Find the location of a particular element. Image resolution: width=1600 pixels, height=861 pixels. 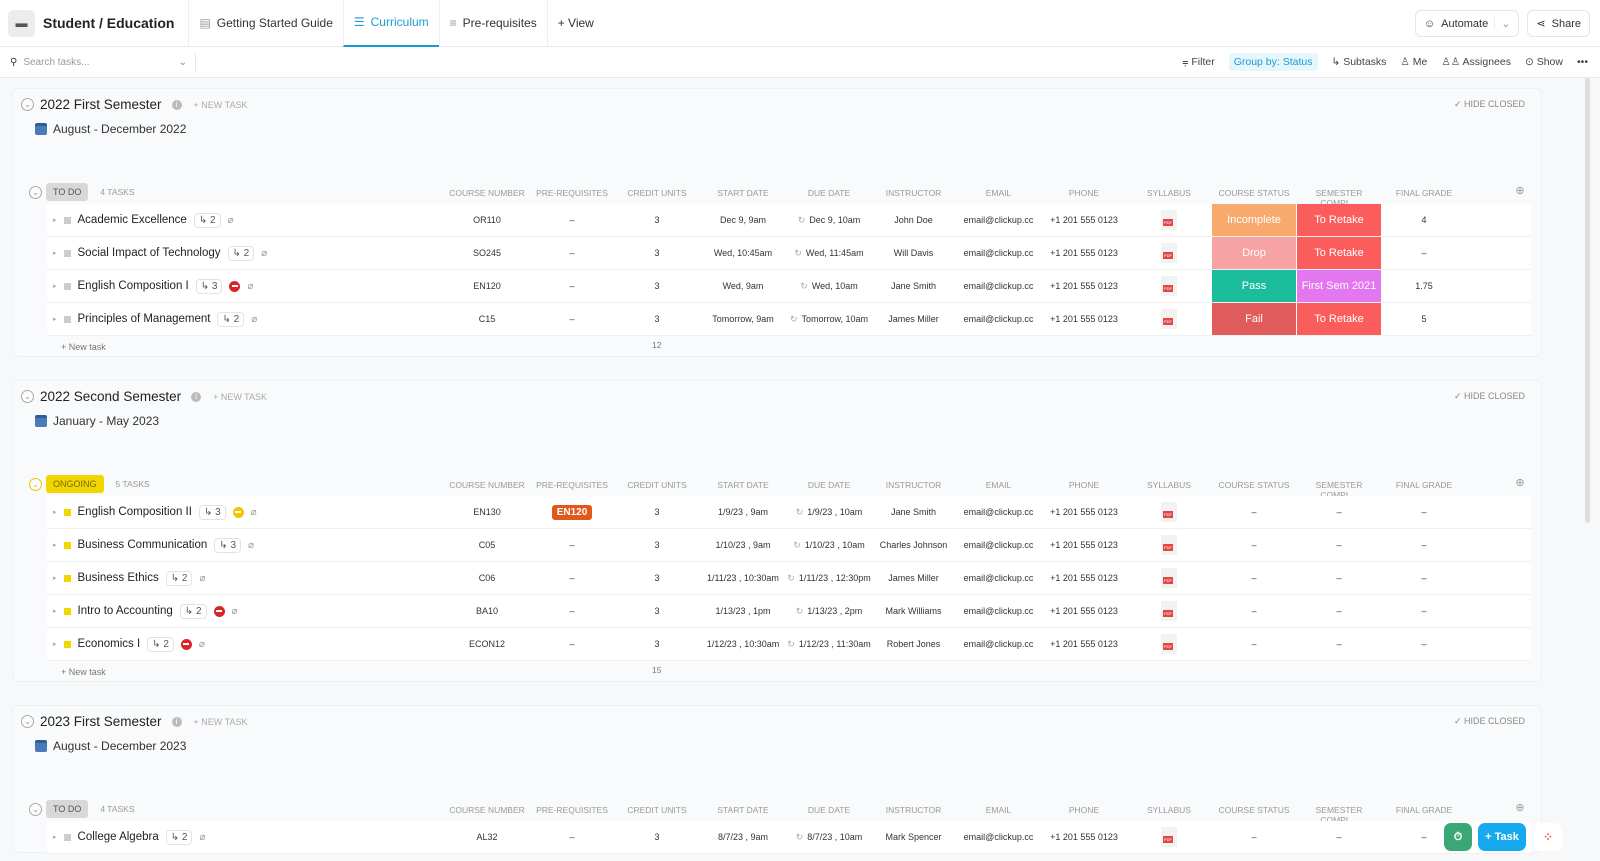

course-status-badge: Incomplete is located at coordinates (1254, 220).